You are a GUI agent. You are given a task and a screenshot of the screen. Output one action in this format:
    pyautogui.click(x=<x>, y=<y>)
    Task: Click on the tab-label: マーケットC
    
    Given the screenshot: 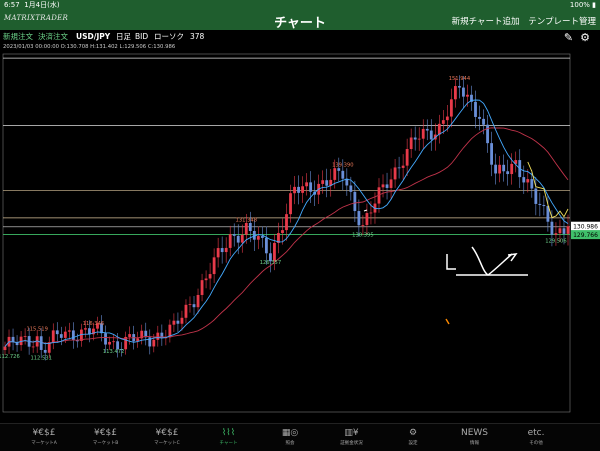 What is the action you would take?
    pyautogui.click(x=167, y=443)
    